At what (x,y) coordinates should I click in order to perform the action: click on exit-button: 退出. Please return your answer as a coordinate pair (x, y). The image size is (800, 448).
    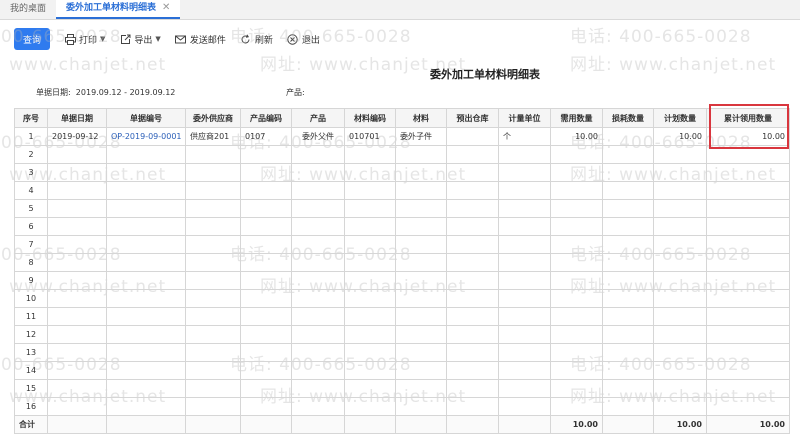
    Looking at the image, I should click on (303, 39).